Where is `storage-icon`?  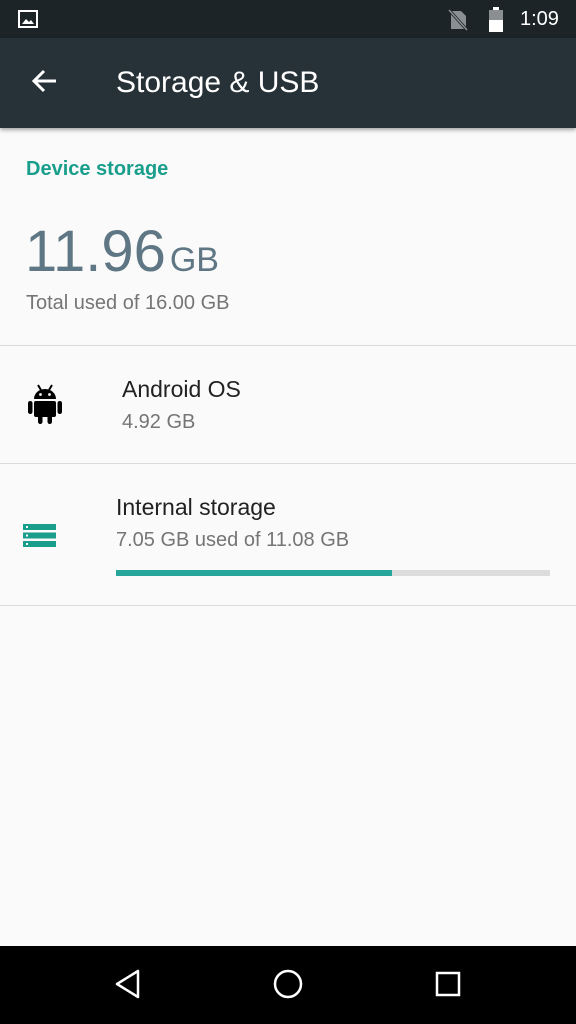
storage-icon is located at coordinates (39, 538).